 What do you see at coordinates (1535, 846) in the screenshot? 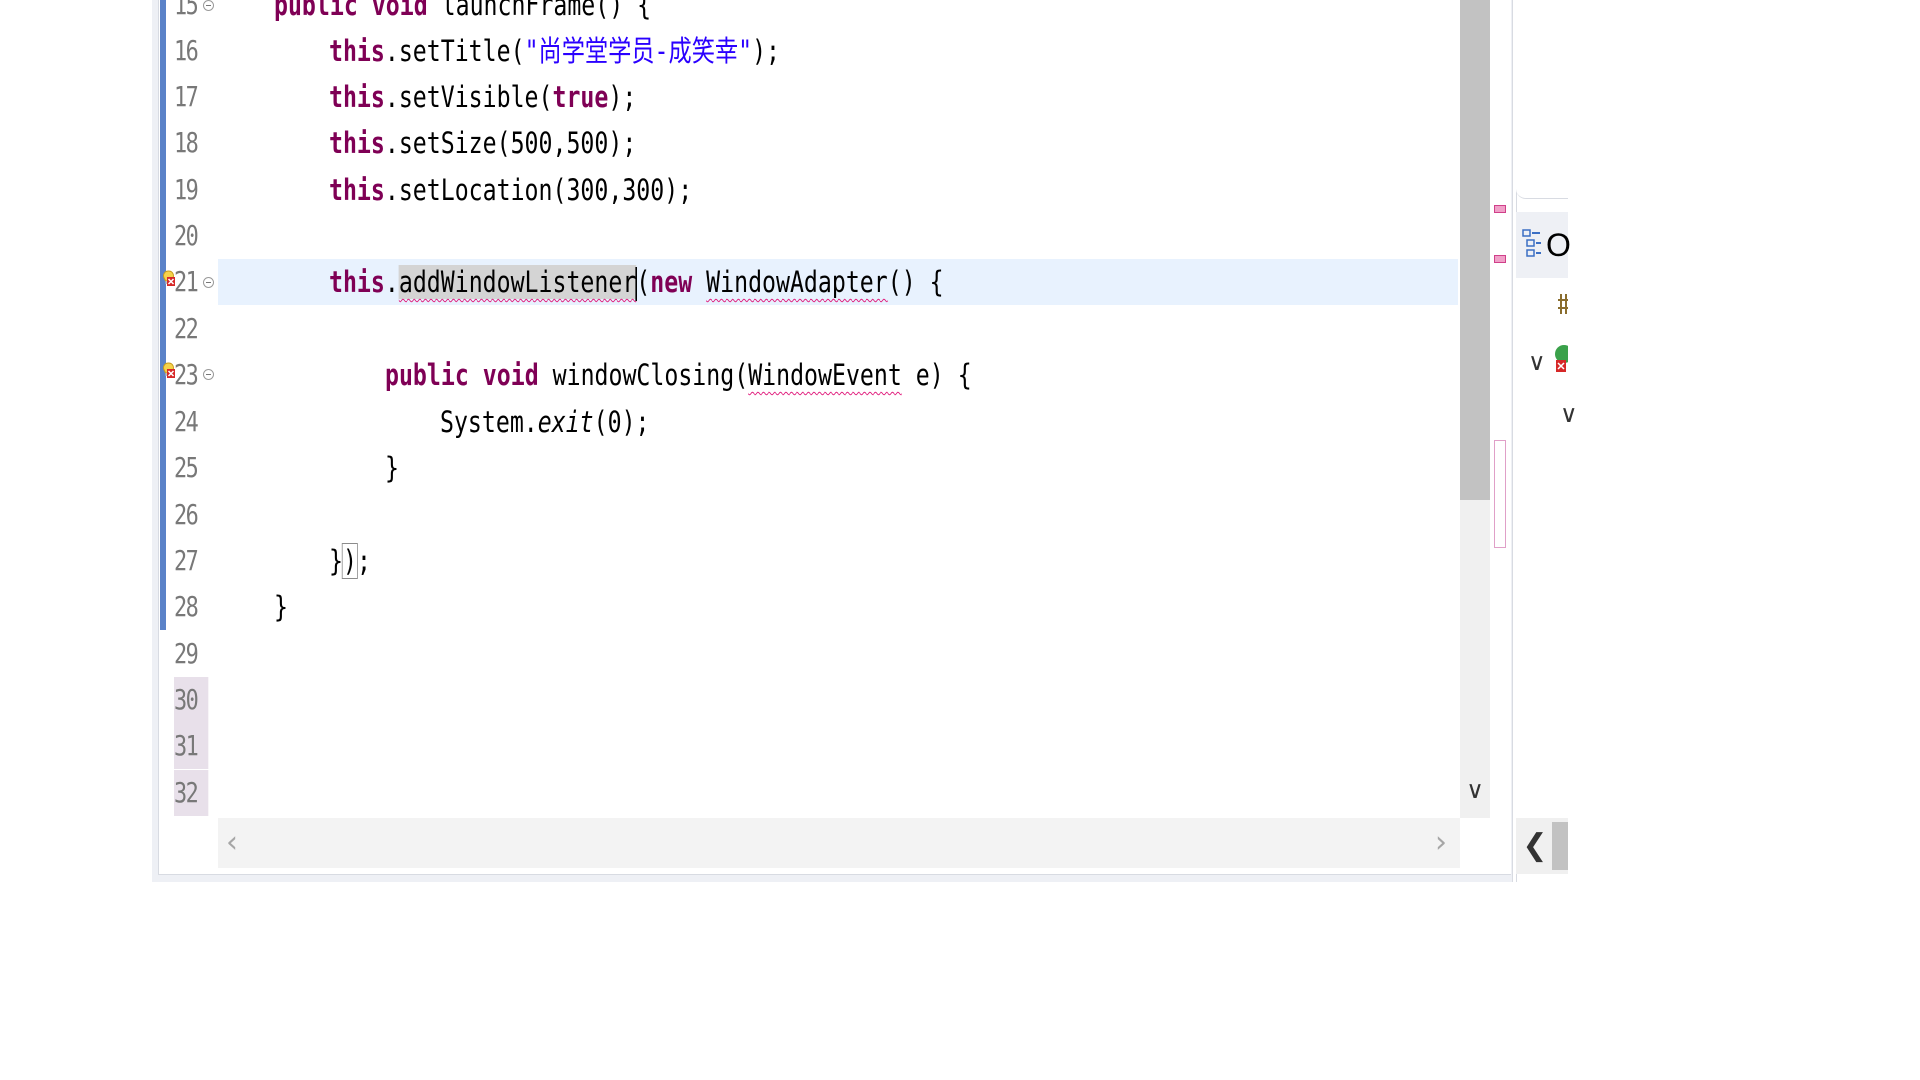
I see `chevron-left-icon: ❮` at bounding box center [1535, 846].